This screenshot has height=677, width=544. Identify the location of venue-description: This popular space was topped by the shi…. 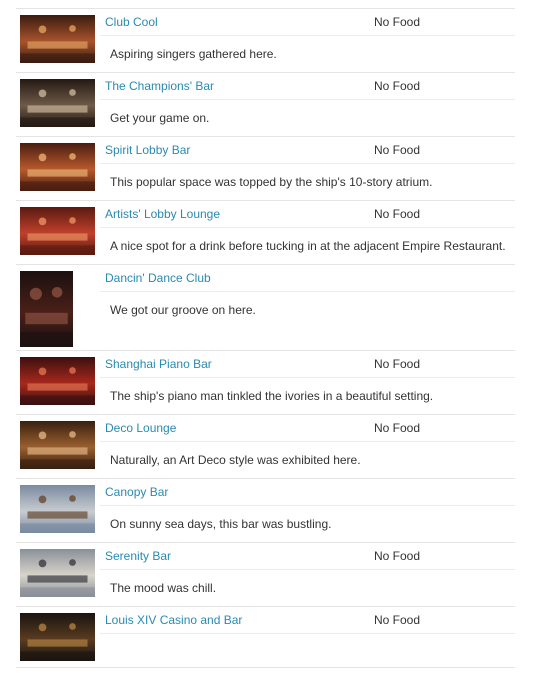
(271, 182).